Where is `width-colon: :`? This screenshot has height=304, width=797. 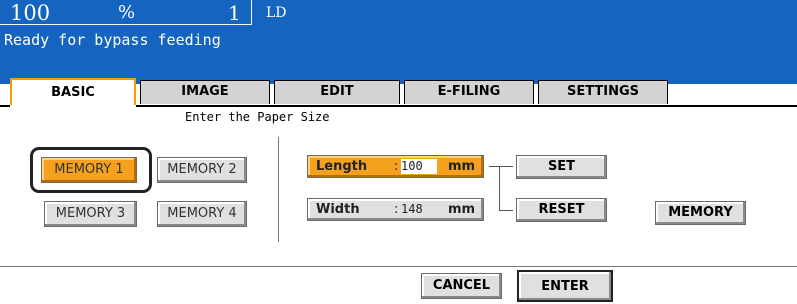 width-colon: : is located at coordinates (396, 209).